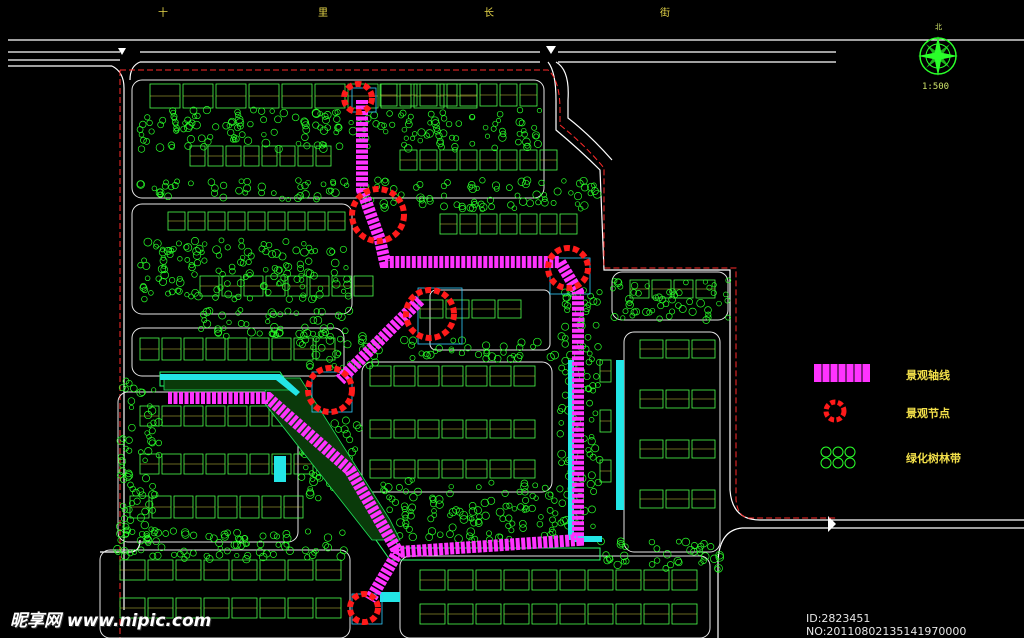 Image resolution: width=1024 pixels, height=638 pixels. I want to click on watermark-brand: 昵享网 www.nipic.com, so click(111, 621).